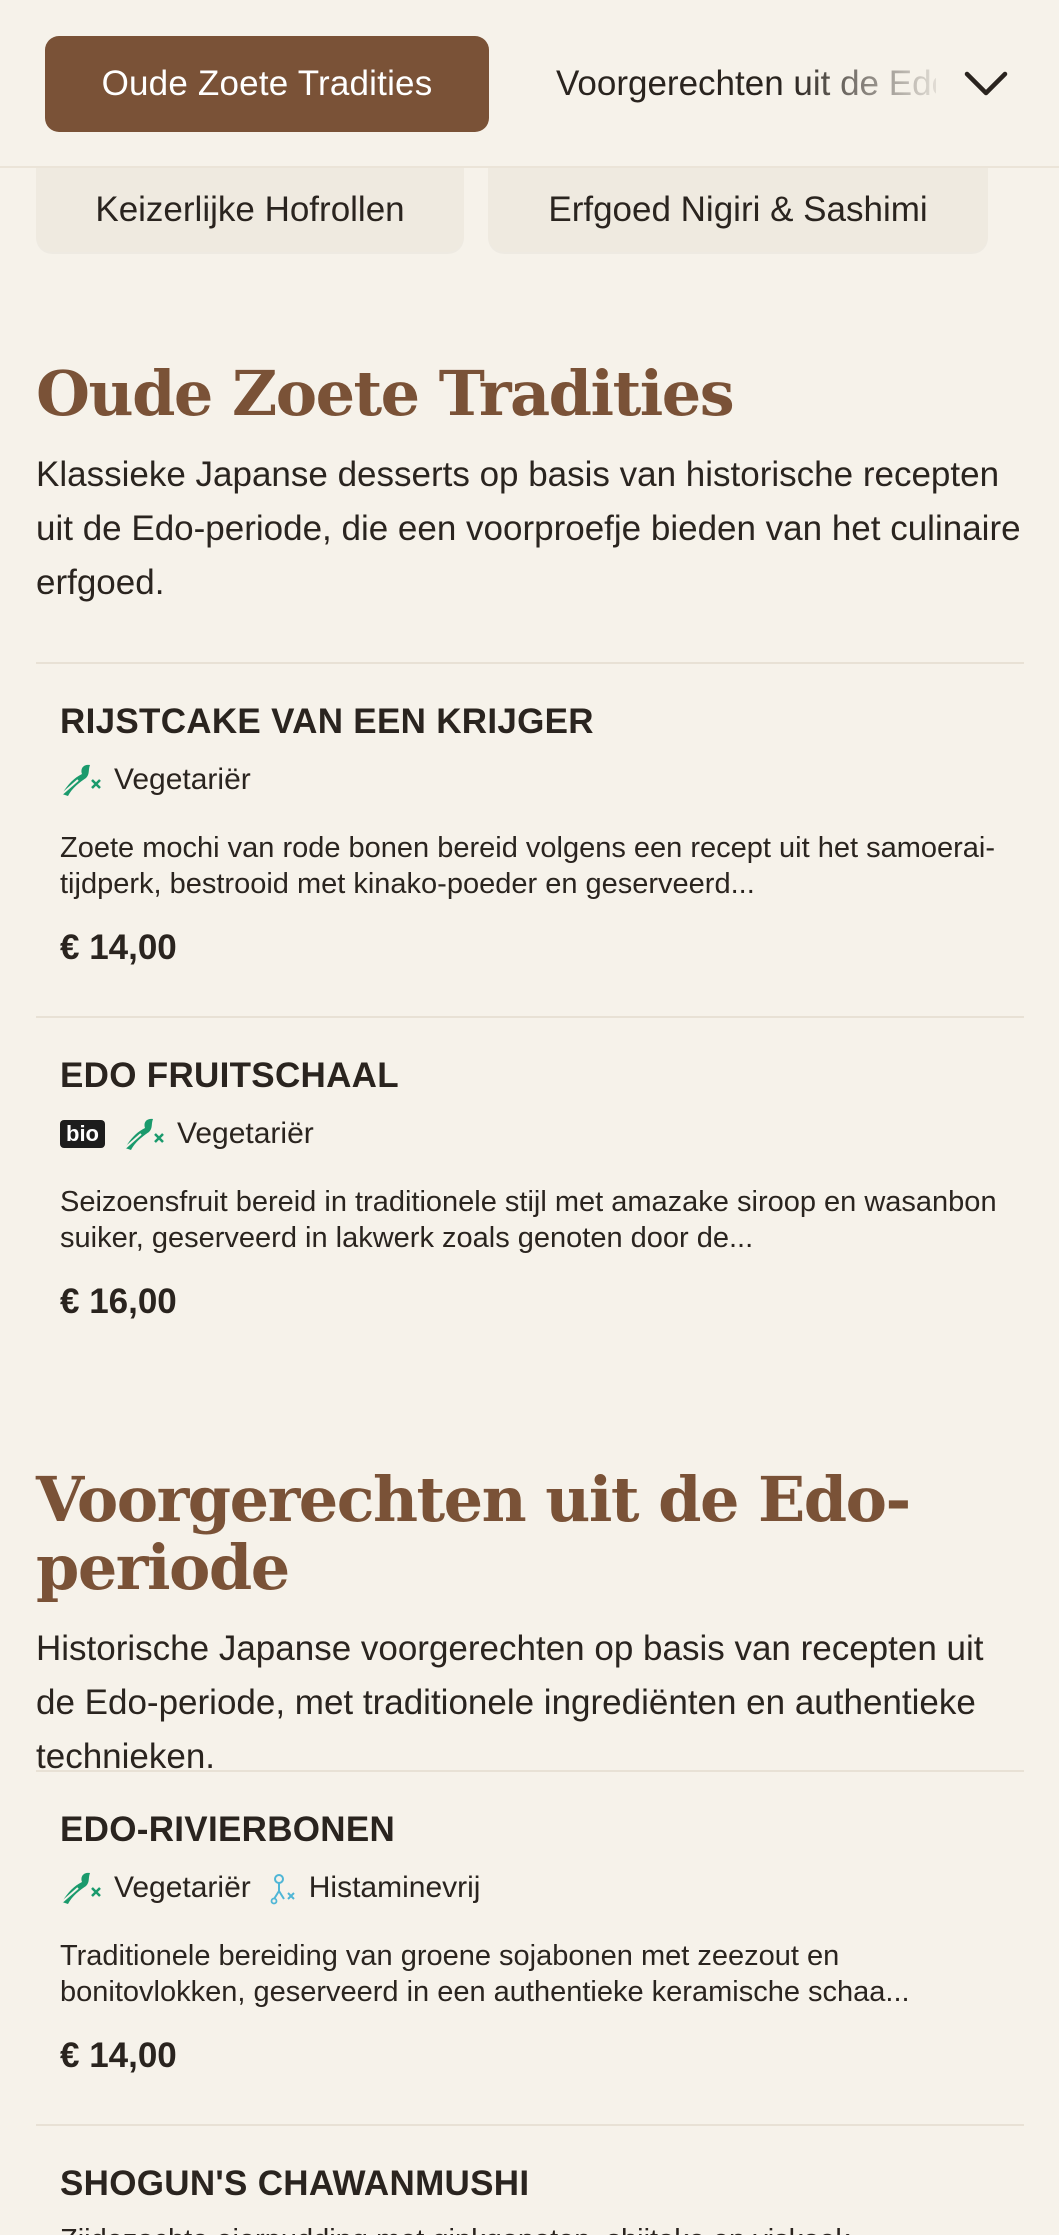 This screenshot has height=2235, width=1059. What do you see at coordinates (542, 780) in the screenshot?
I see `item-tags: Vegetariër` at bounding box center [542, 780].